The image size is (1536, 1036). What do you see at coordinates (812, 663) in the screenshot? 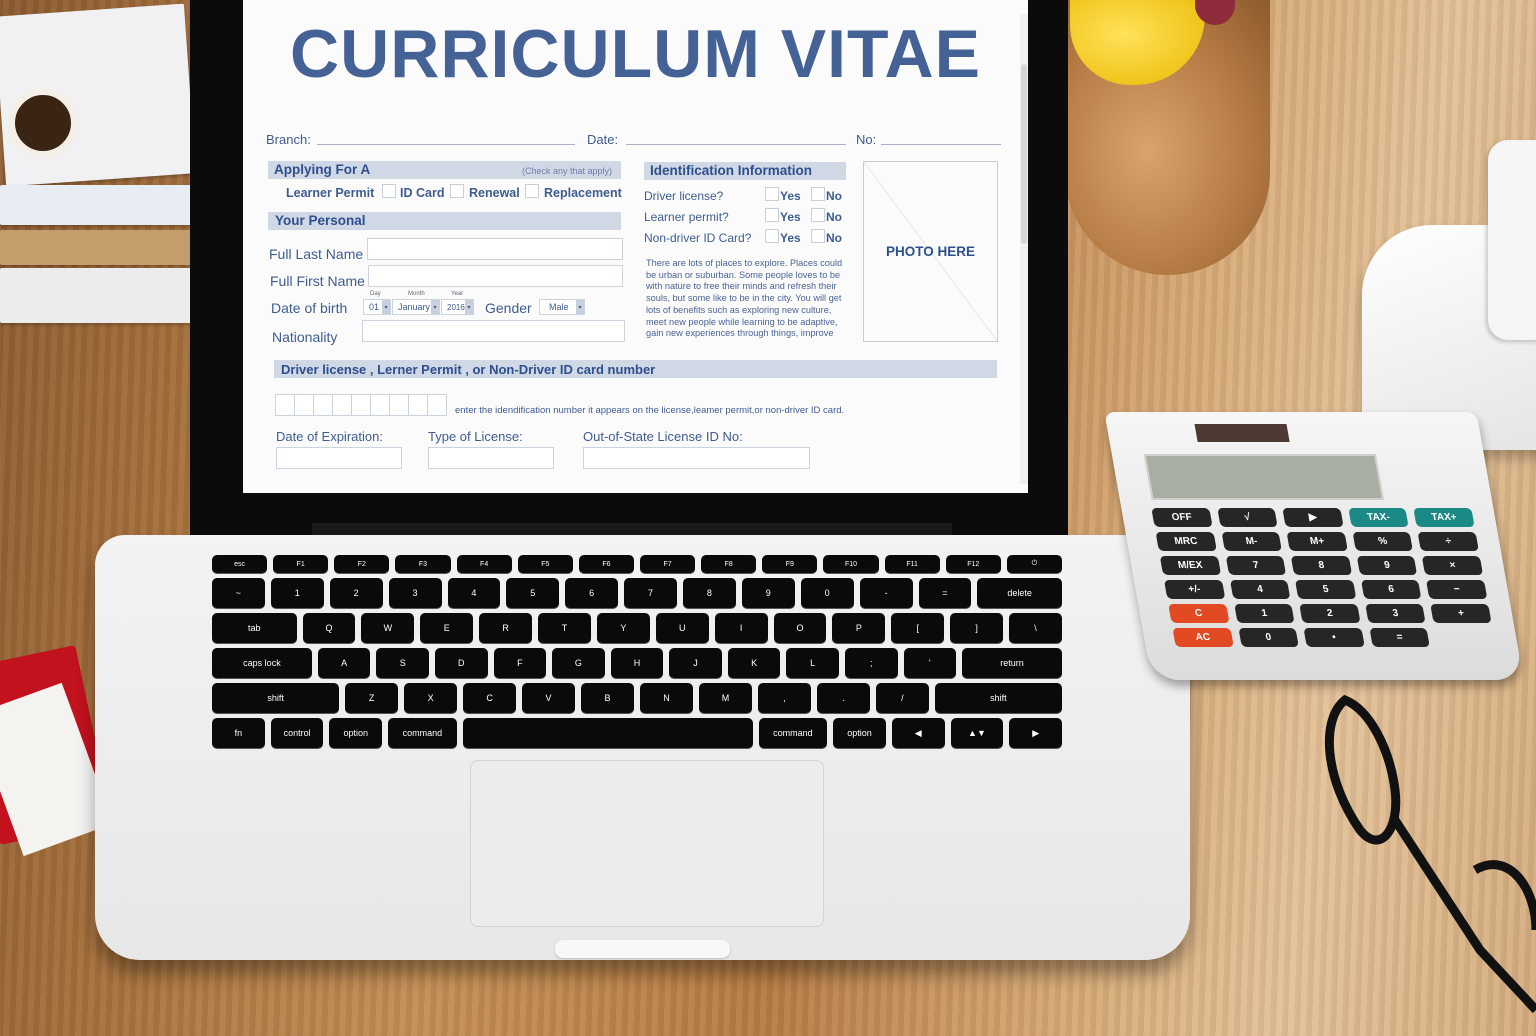
I see `key-l: L` at bounding box center [812, 663].